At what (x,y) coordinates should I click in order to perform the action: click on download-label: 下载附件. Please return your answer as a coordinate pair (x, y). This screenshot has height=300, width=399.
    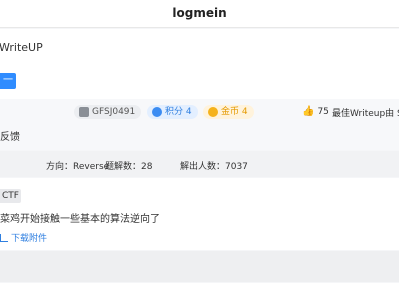
    Looking at the image, I should click on (29, 239).